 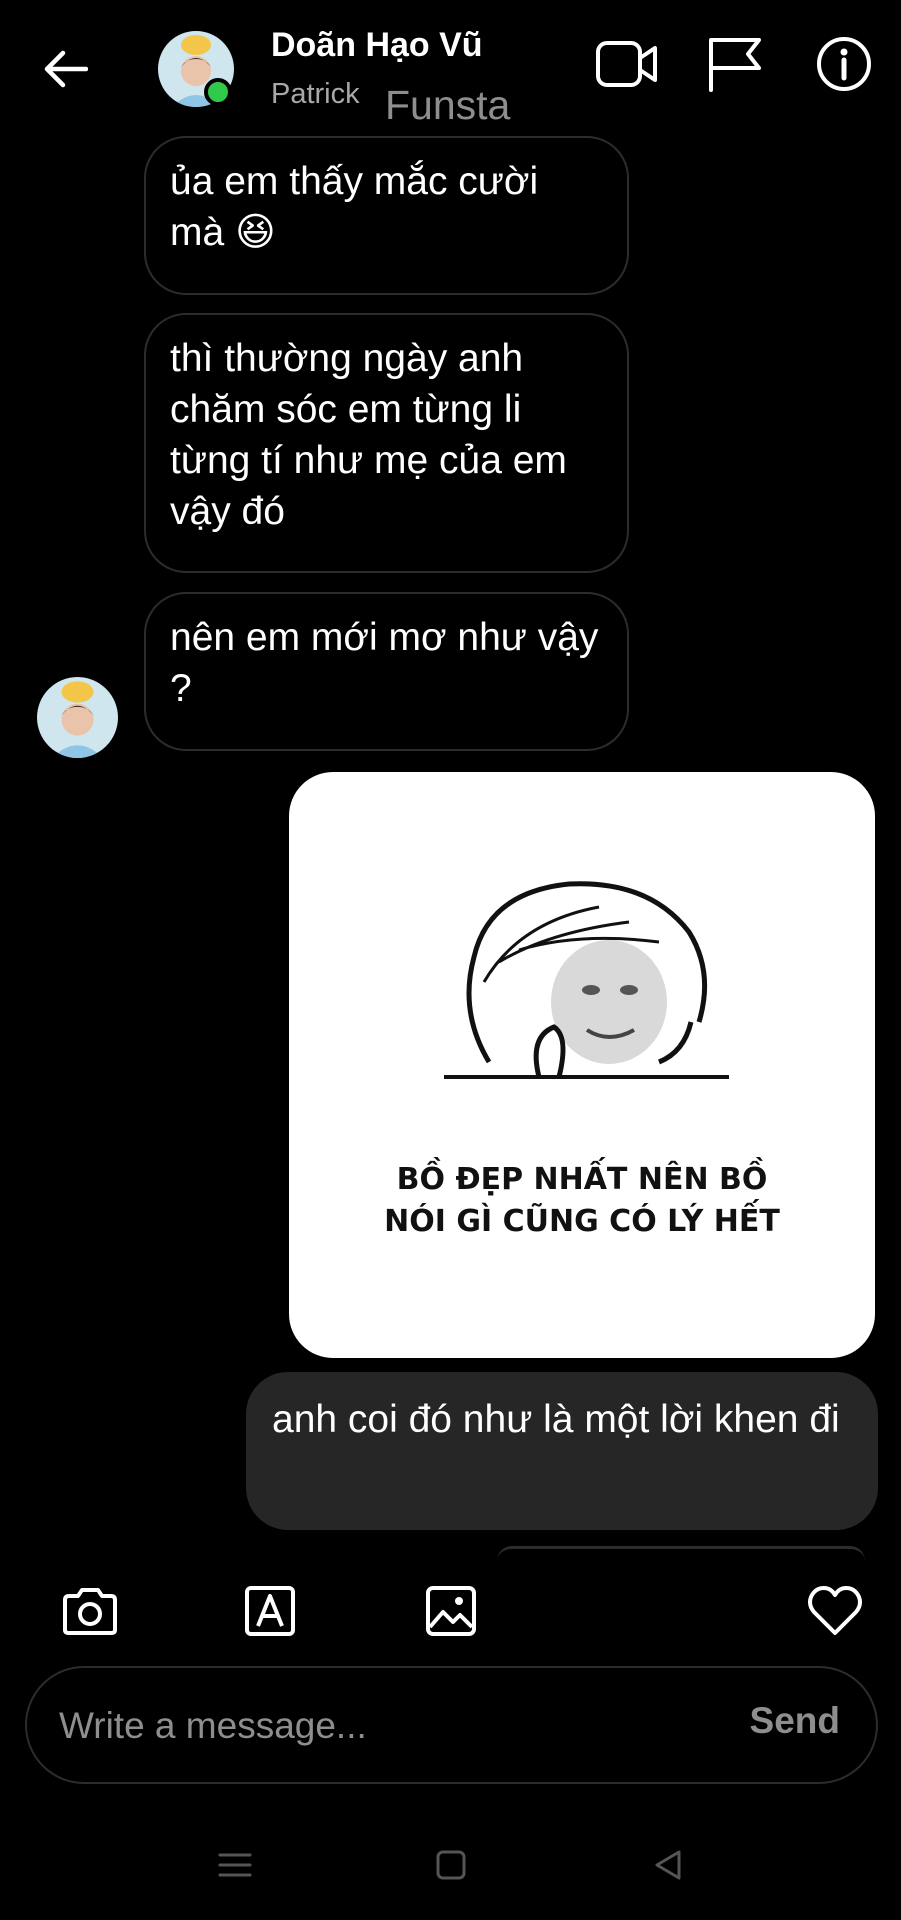 I want to click on back-triangle-icon, so click(x=668, y=1865).